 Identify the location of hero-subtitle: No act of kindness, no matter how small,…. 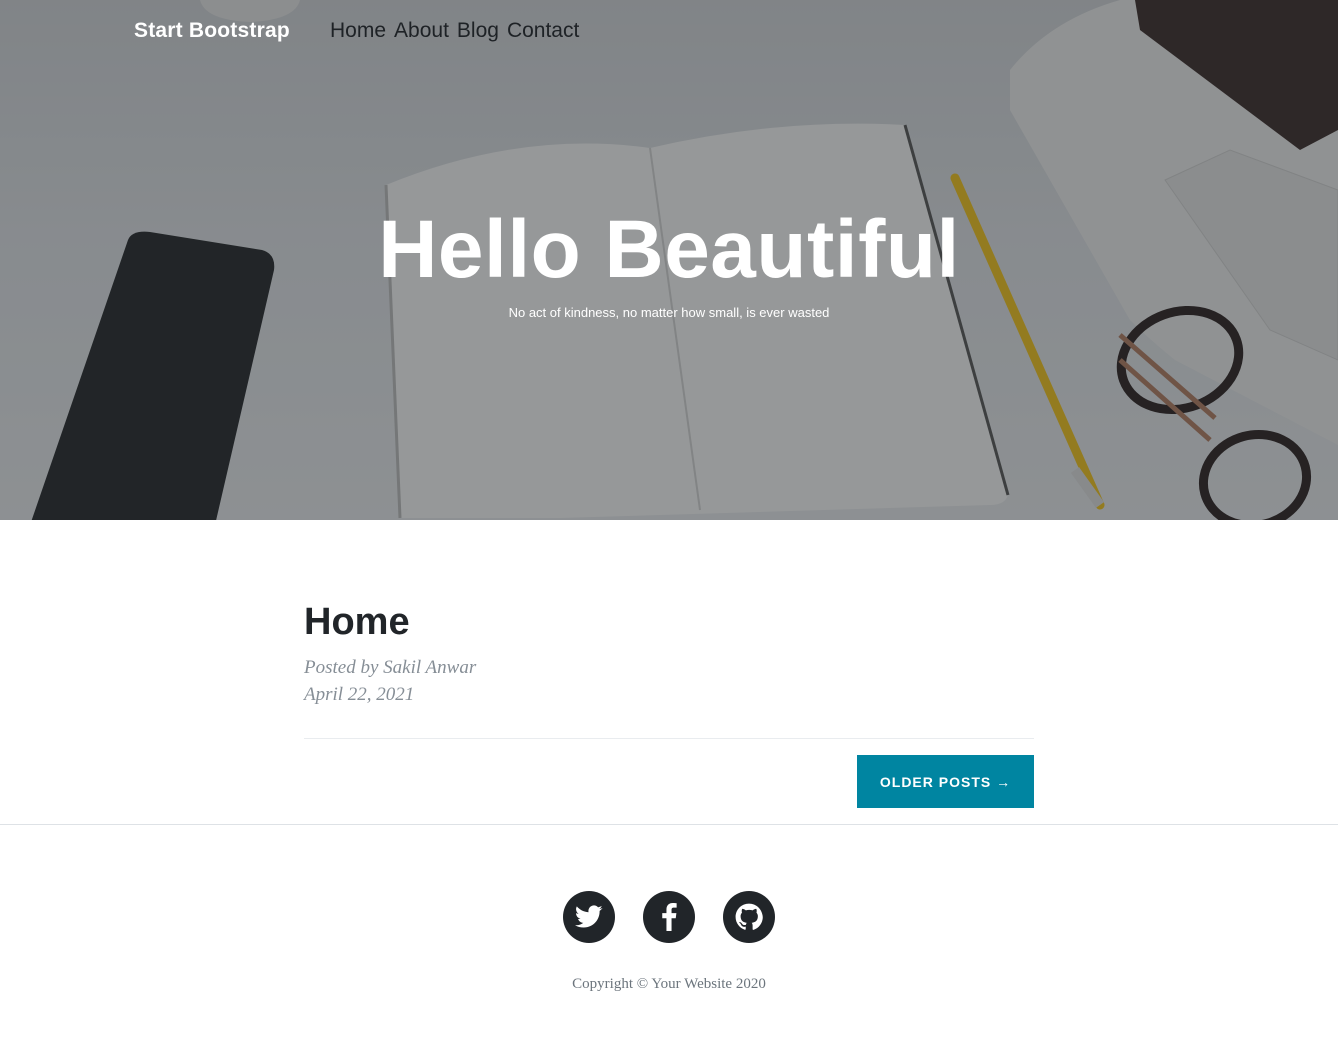
(669, 312).